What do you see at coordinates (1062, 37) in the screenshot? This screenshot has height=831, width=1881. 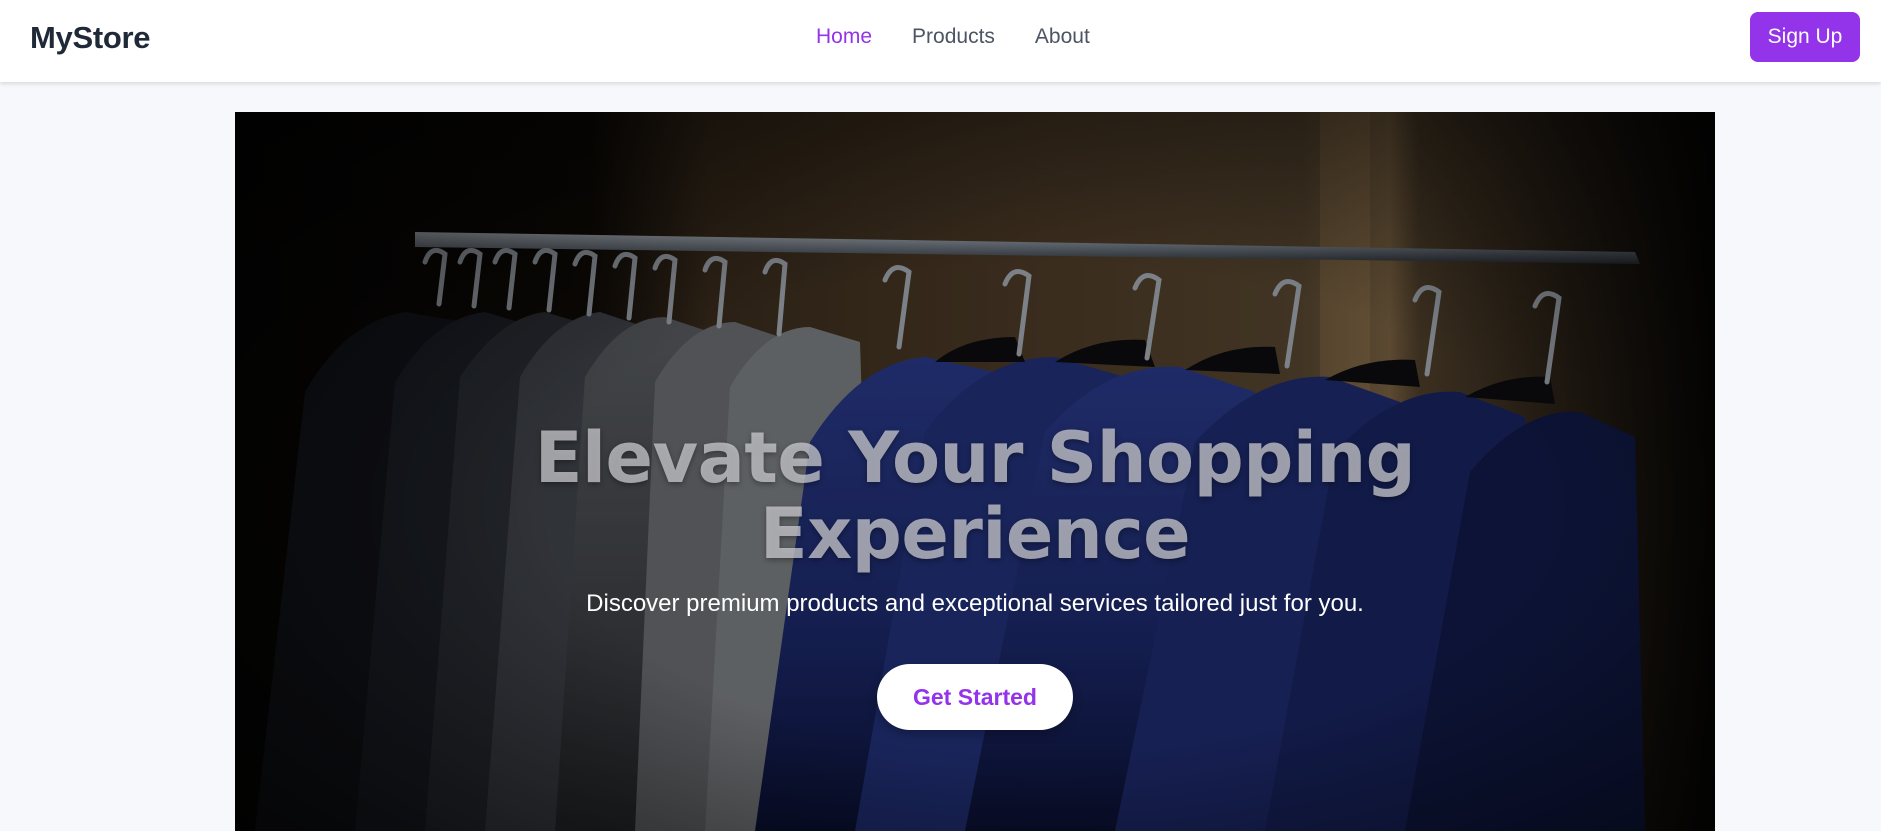 I see `nav-link-about: About` at bounding box center [1062, 37].